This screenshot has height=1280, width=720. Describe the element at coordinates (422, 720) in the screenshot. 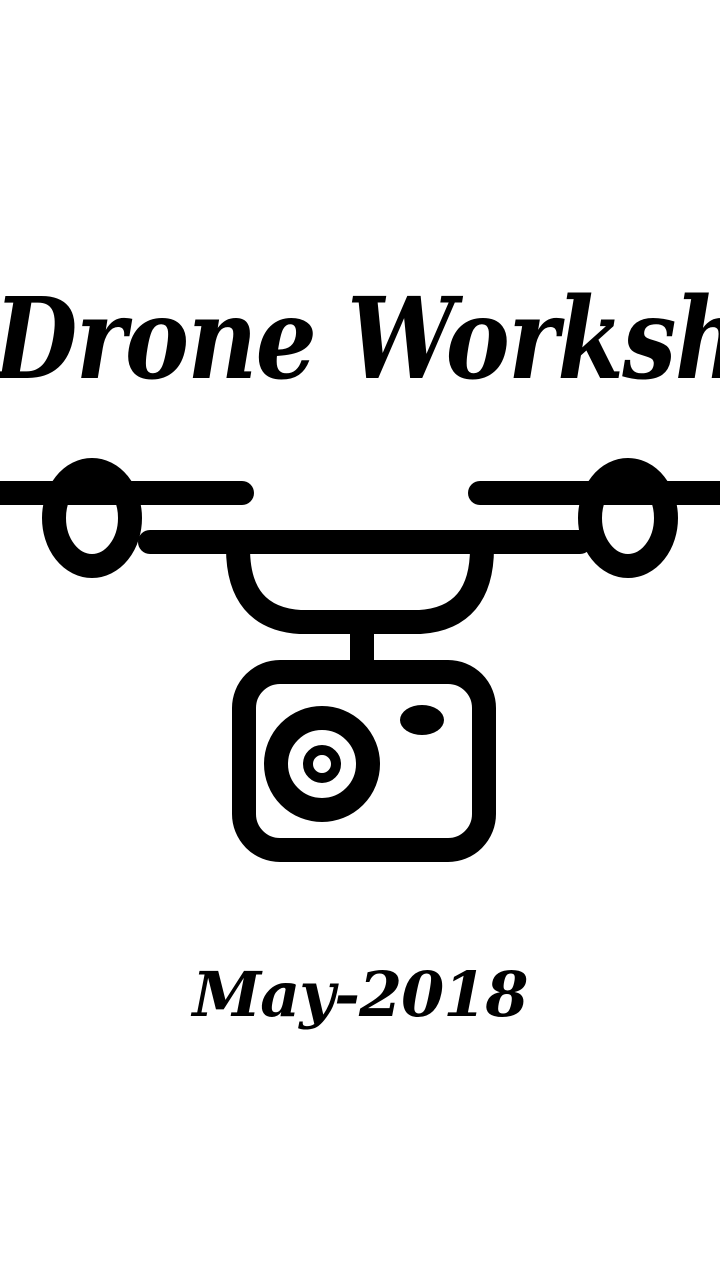

I see `camera-flash-icon` at that location.